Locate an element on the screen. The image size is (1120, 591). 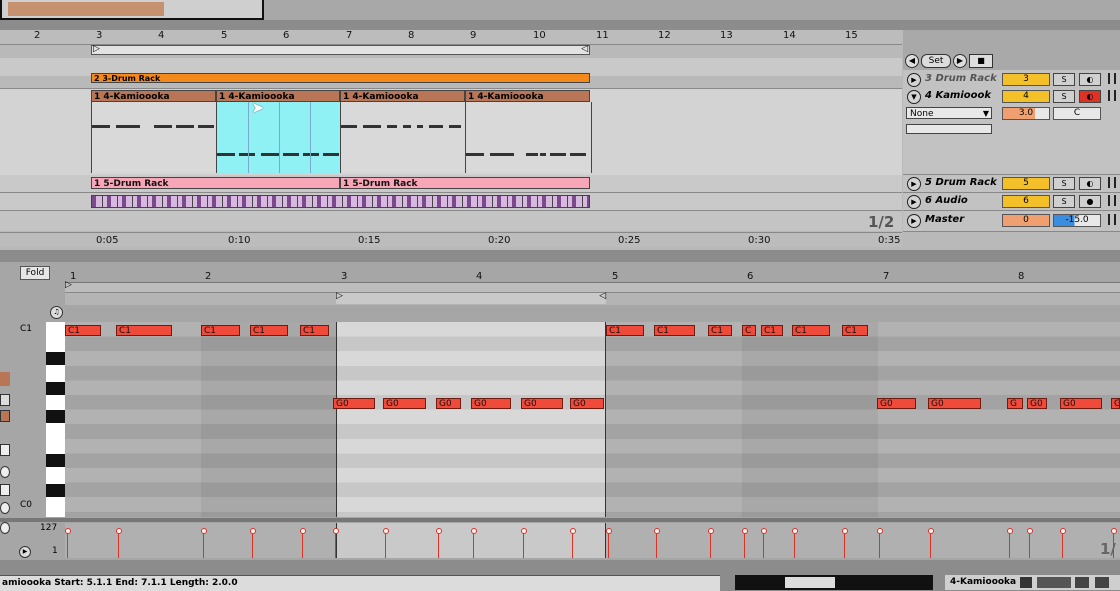
track-header-5: ▶ 5 Drum Rack 5 S ◐ is located at coordinates (1011, 184).